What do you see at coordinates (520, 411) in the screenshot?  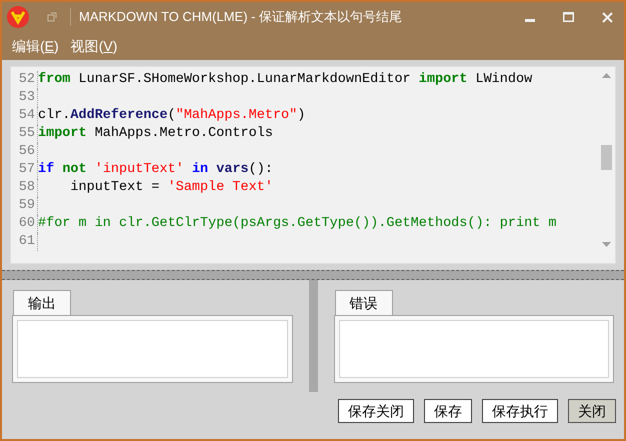 I see `dialog-button: 保存执行` at bounding box center [520, 411].